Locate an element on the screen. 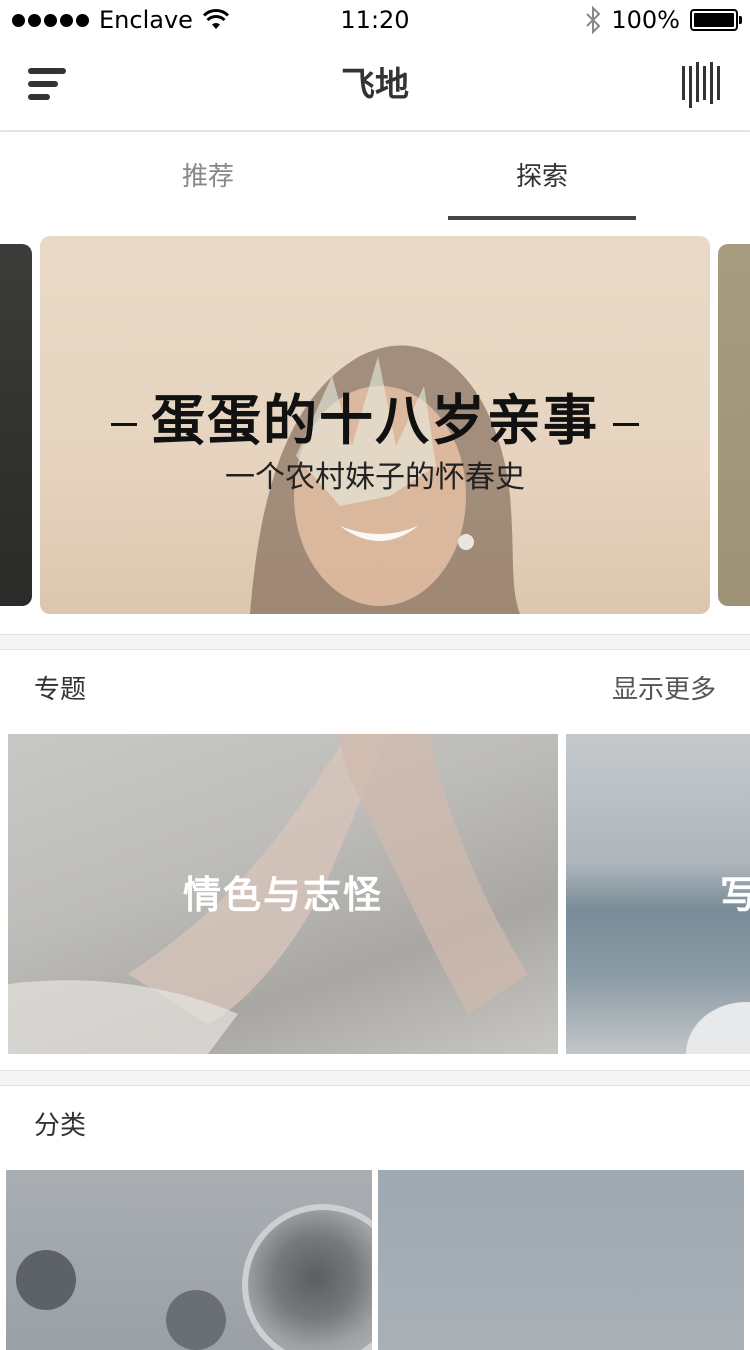 This screenshot has width=750, height=1350. navigation-bar: 飞地 is located at coordinates (375, 86).